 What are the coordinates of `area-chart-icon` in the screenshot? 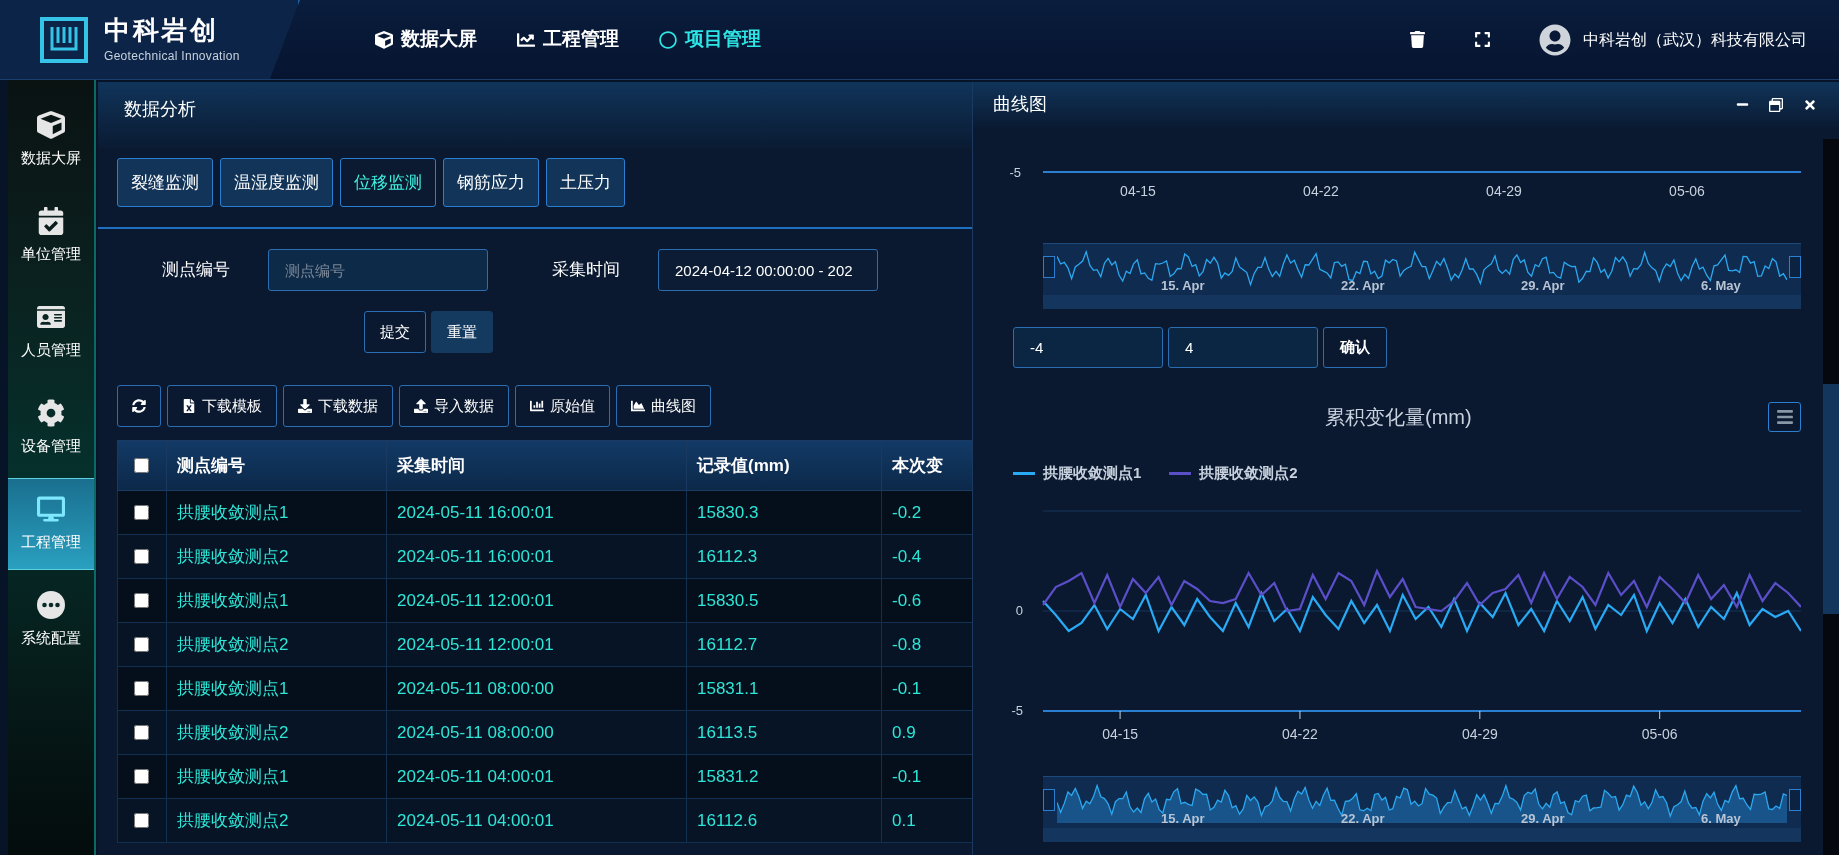 It's located at (638, 406).